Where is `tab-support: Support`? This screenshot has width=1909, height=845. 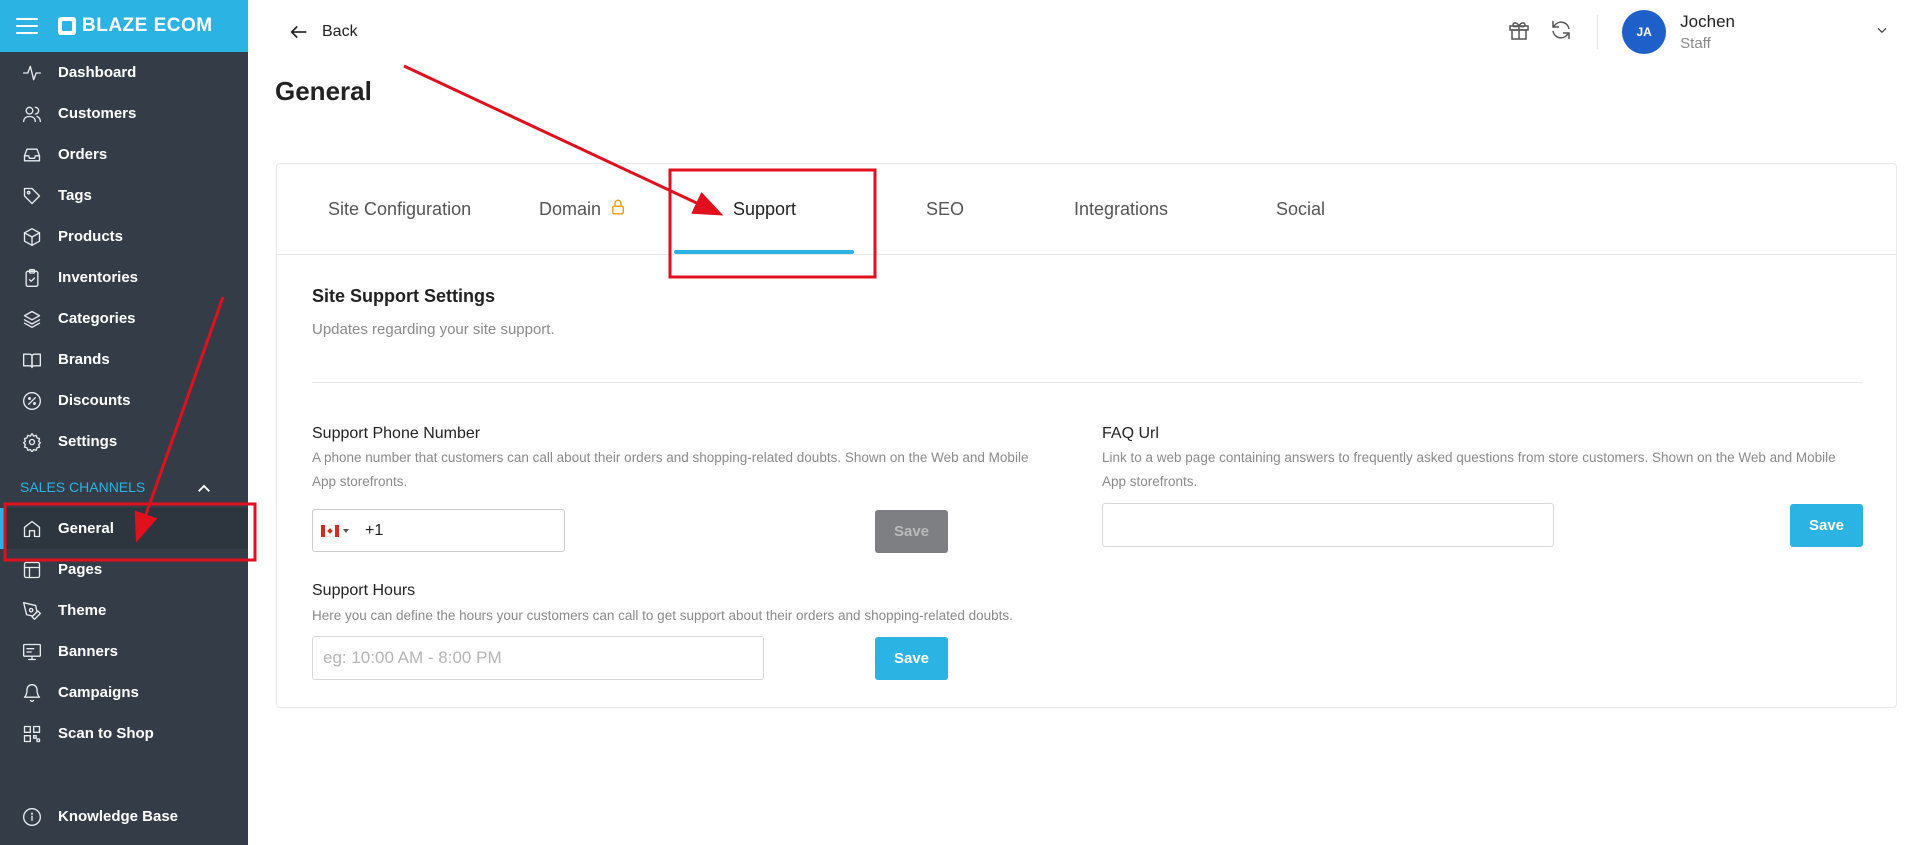
tab-support: Support is located at coordinates (764, 209).